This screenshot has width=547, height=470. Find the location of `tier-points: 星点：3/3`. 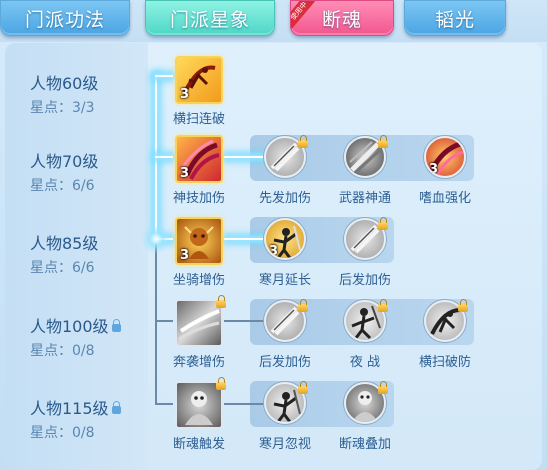

tier-points: 星点：3/3 is located at coordinates (62, 108).